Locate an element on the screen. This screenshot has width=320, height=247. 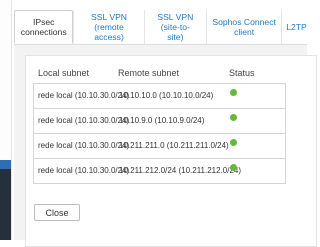
tab-ssl-vpn-remote-access: SSL VPN (remote access) is located at coordinates (108, 27).